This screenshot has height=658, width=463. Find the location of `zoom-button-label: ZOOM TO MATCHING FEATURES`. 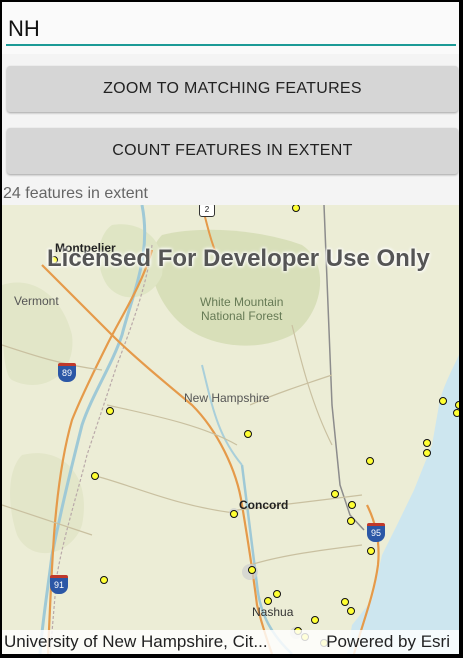

zoom-button-label: ZOOM TO MATCHING FEATURES is located at coordinates (232, 88).